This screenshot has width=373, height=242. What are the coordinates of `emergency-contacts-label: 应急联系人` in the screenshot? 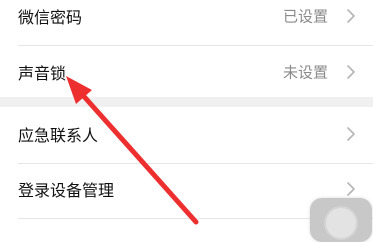 It's located at (58, 135).